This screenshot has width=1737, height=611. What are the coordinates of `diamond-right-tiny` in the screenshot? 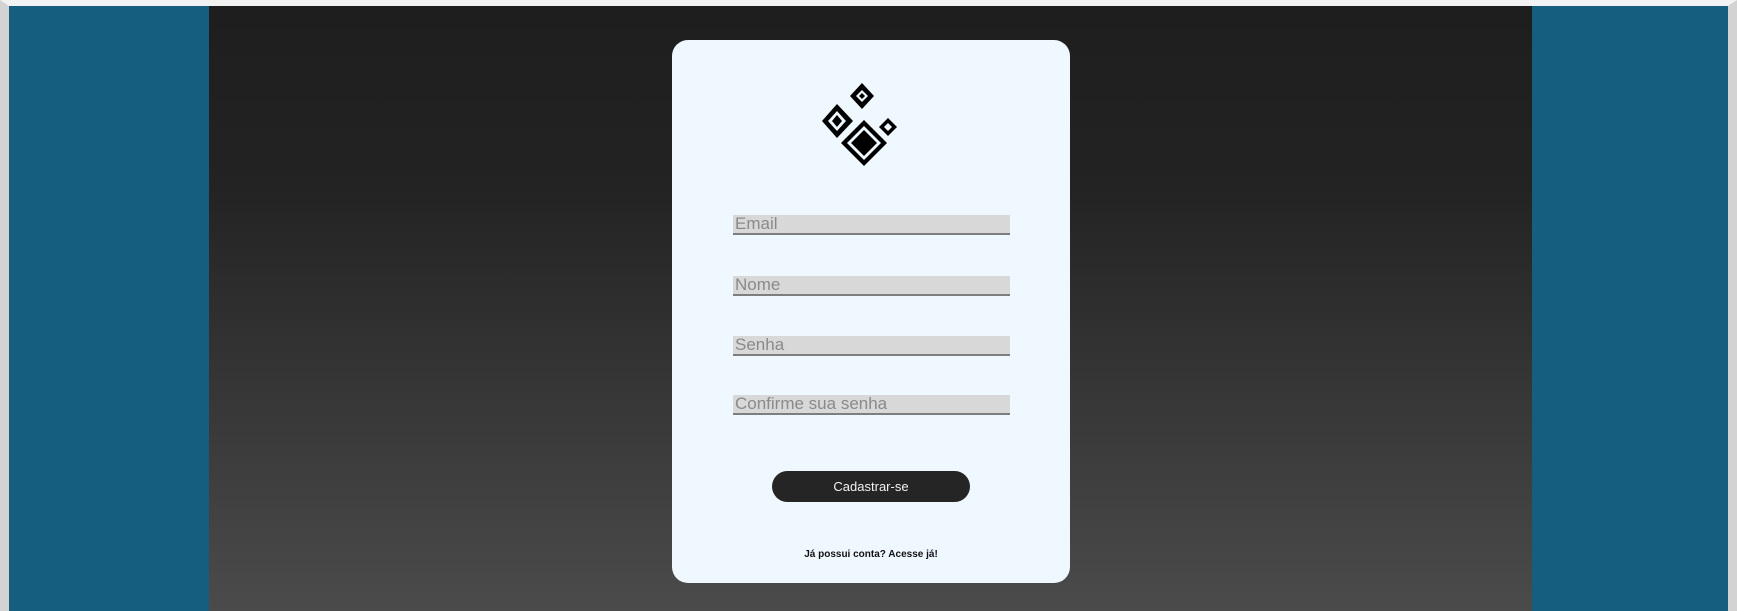 It's located at (888, 127).